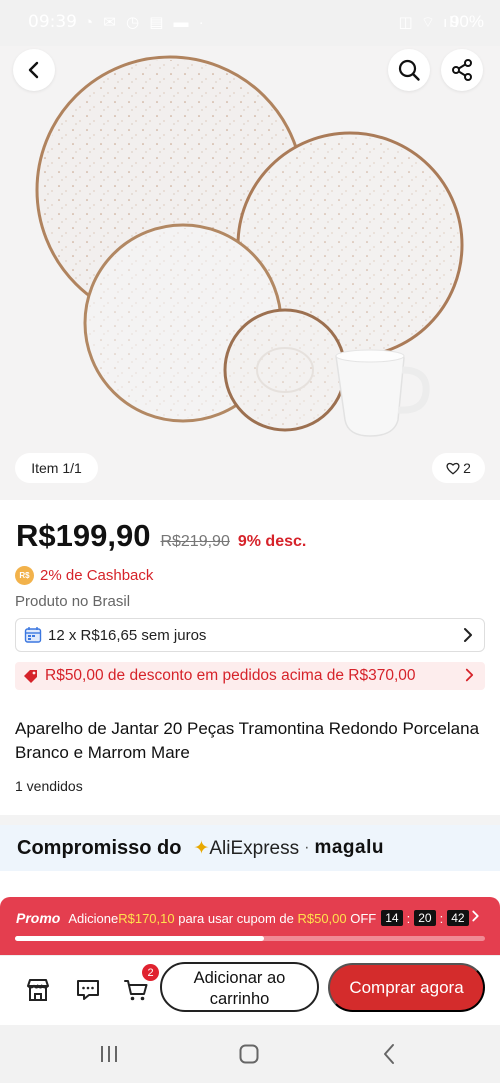 The width and height of the screenshot is (500, 1083). I want to click on share-button, so click(462, 70).